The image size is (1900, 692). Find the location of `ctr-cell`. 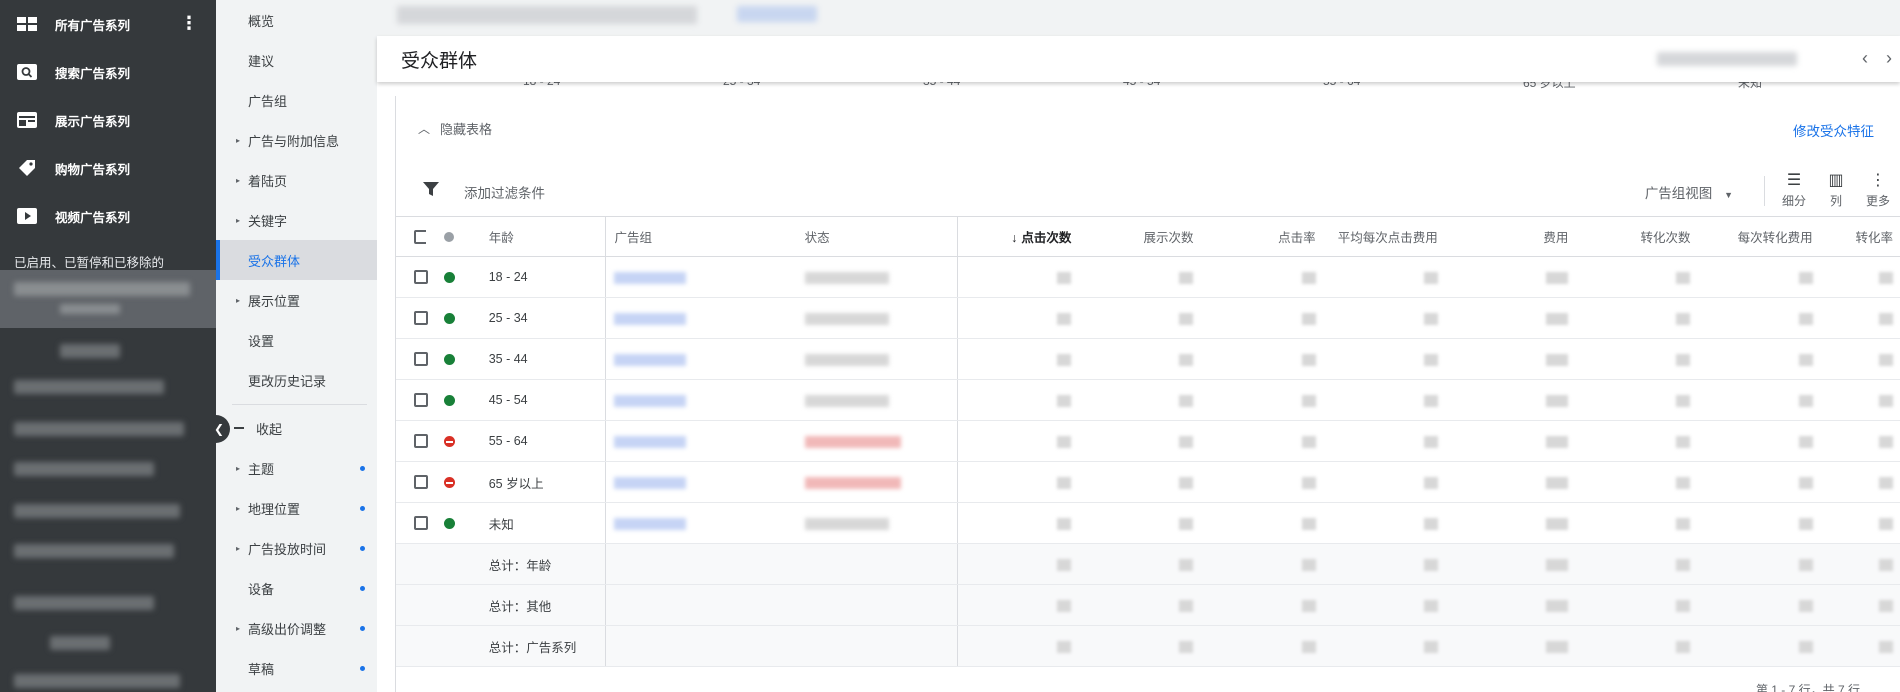

ctr-cell is located at coordinates (1262, 523).